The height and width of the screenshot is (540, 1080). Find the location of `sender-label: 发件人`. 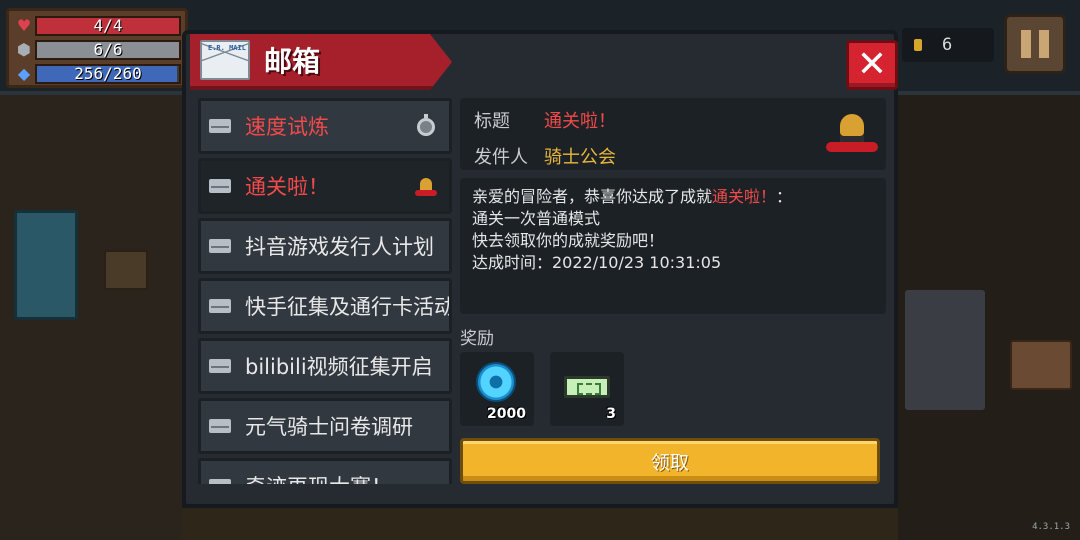

sender-label: 发件人 is located at coordinates (501, 157).